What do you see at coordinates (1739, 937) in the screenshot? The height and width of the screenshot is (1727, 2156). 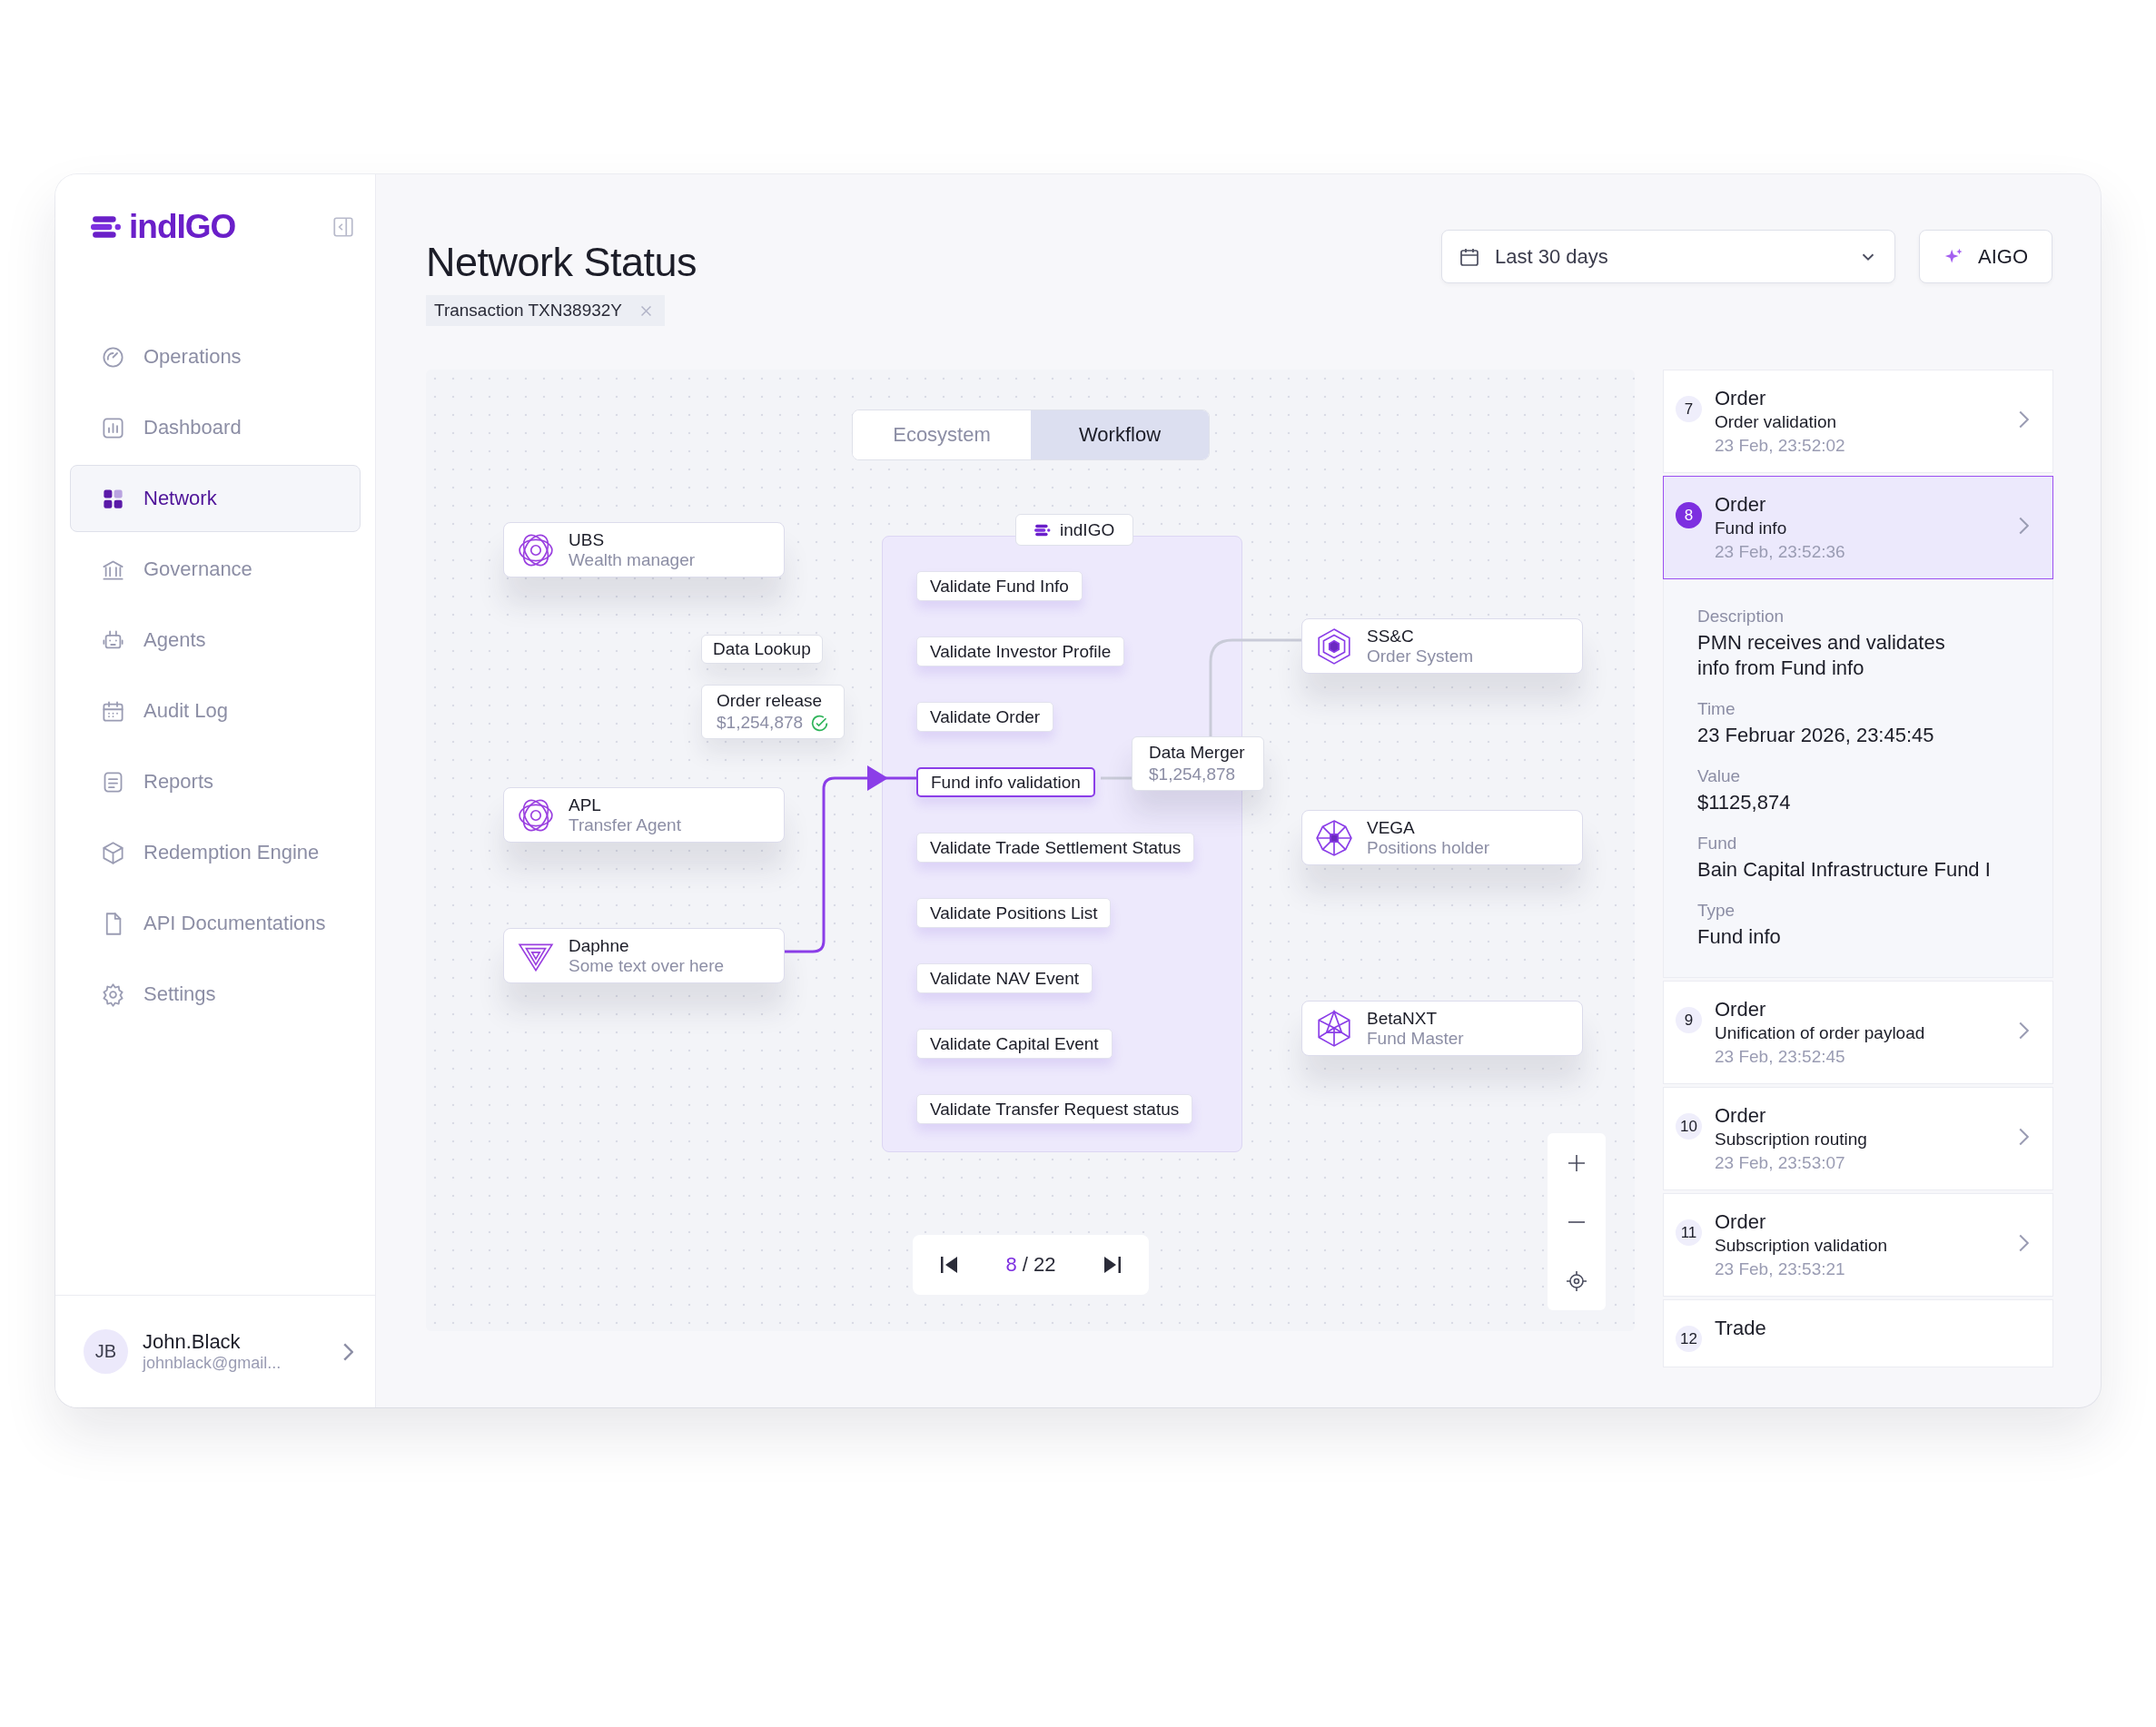 I see `detail-value: Fund info` at bounding box center [1739, 937].